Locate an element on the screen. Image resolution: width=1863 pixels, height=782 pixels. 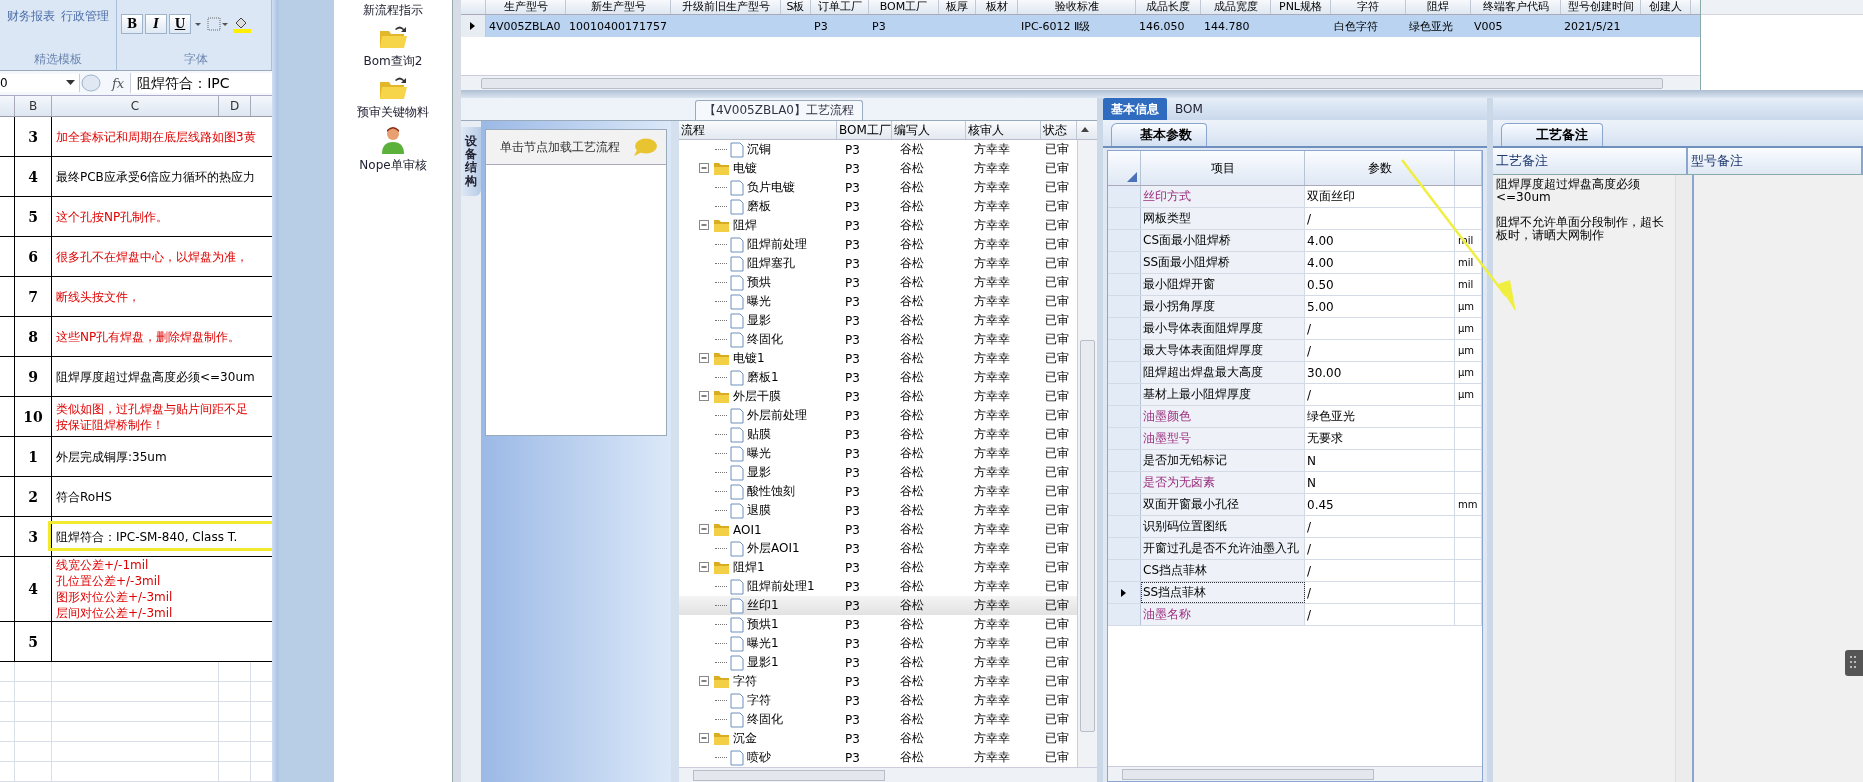
side-tab: 设备结构 is located at coordinates (471, 161).